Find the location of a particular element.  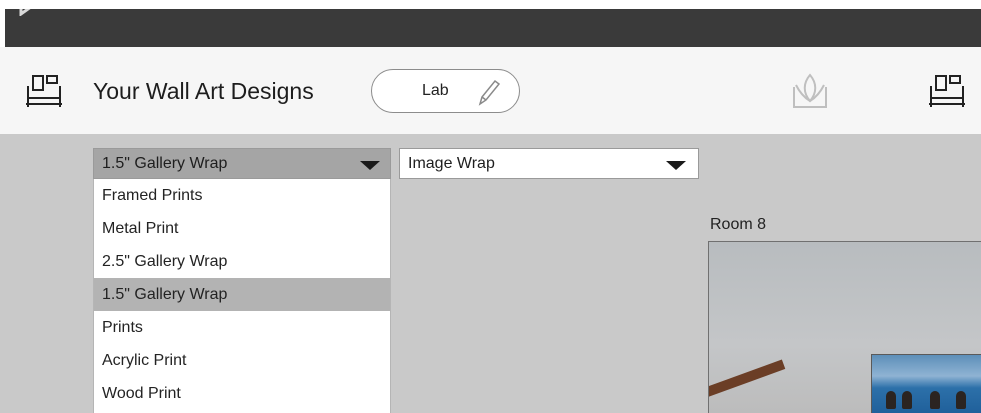

option-2-5-gallery-wrap: 2.5" Gallery Wrap is located at coordinates (242, 261).